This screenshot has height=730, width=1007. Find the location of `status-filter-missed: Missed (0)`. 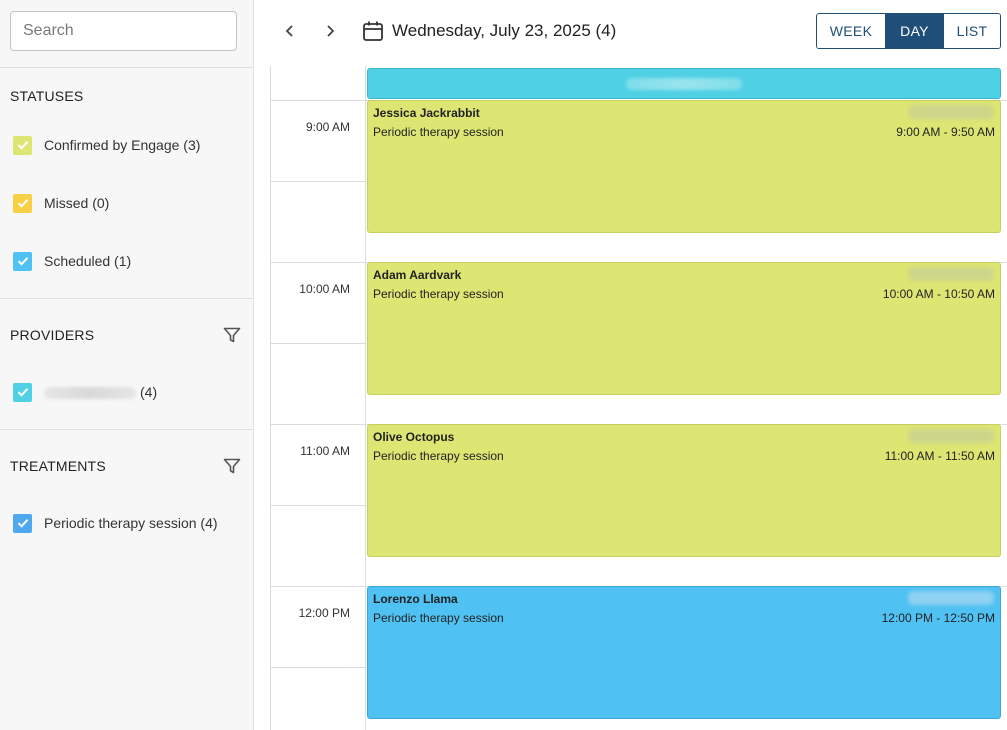

status-filter-missed: Missed (0) is located at coordinates (61, 203).